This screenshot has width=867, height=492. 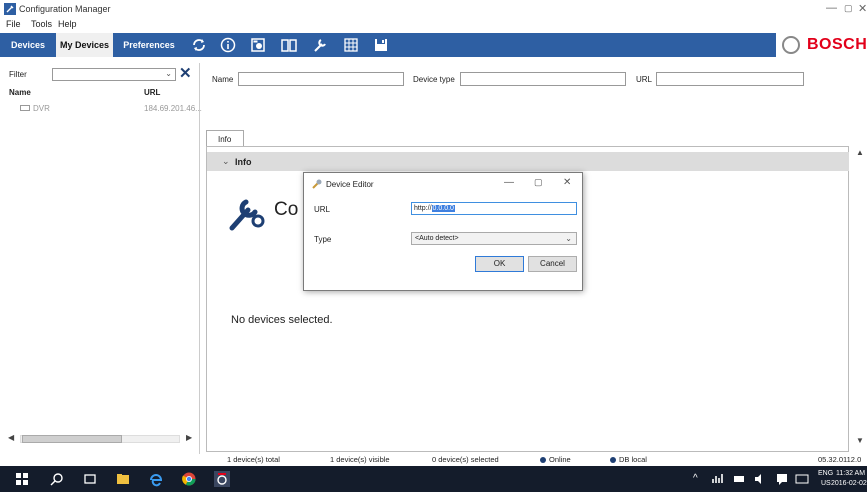 I want to click on scroll-right-icon: ▶, so click(x=189, y=437).